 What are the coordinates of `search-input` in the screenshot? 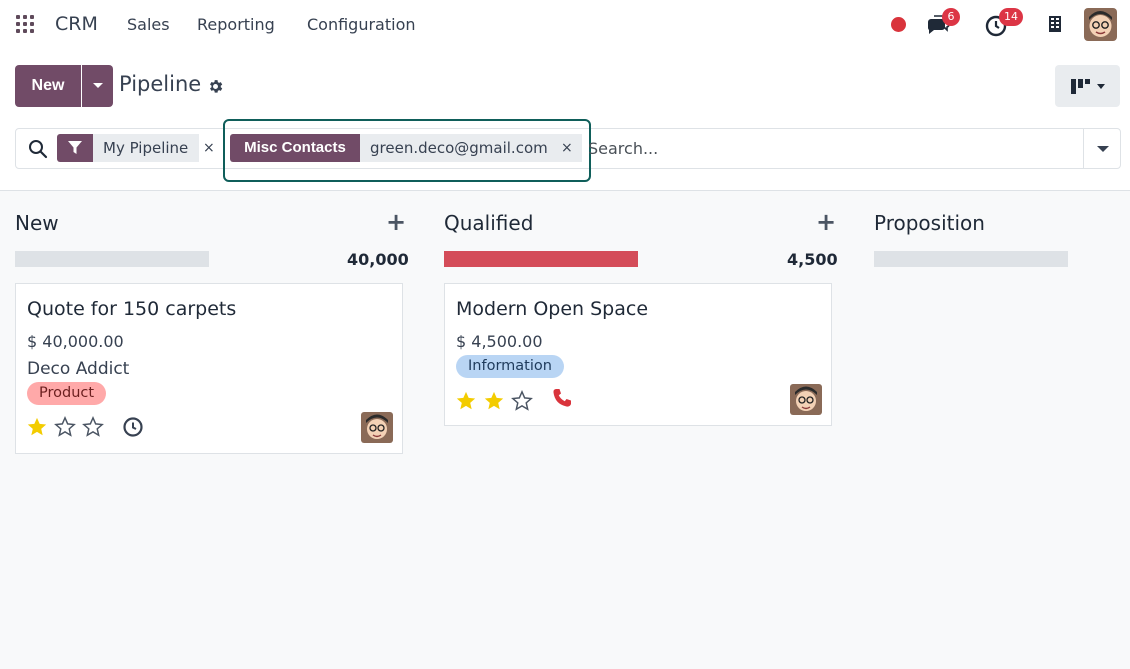 It's located at (828, 148).